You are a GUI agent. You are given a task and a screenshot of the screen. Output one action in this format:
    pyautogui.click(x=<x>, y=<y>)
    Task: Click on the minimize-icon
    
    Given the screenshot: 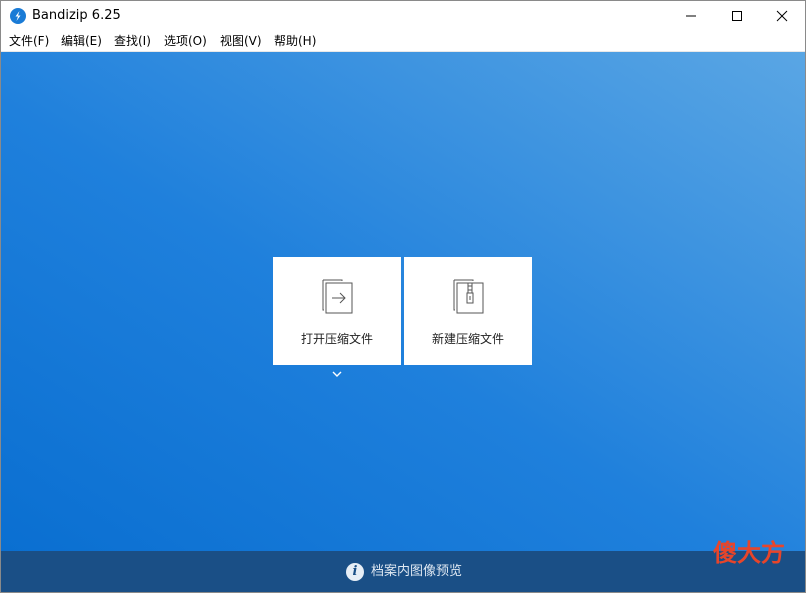 What is the action you would take?
    pyautogui.click(x=691, y=16)
    